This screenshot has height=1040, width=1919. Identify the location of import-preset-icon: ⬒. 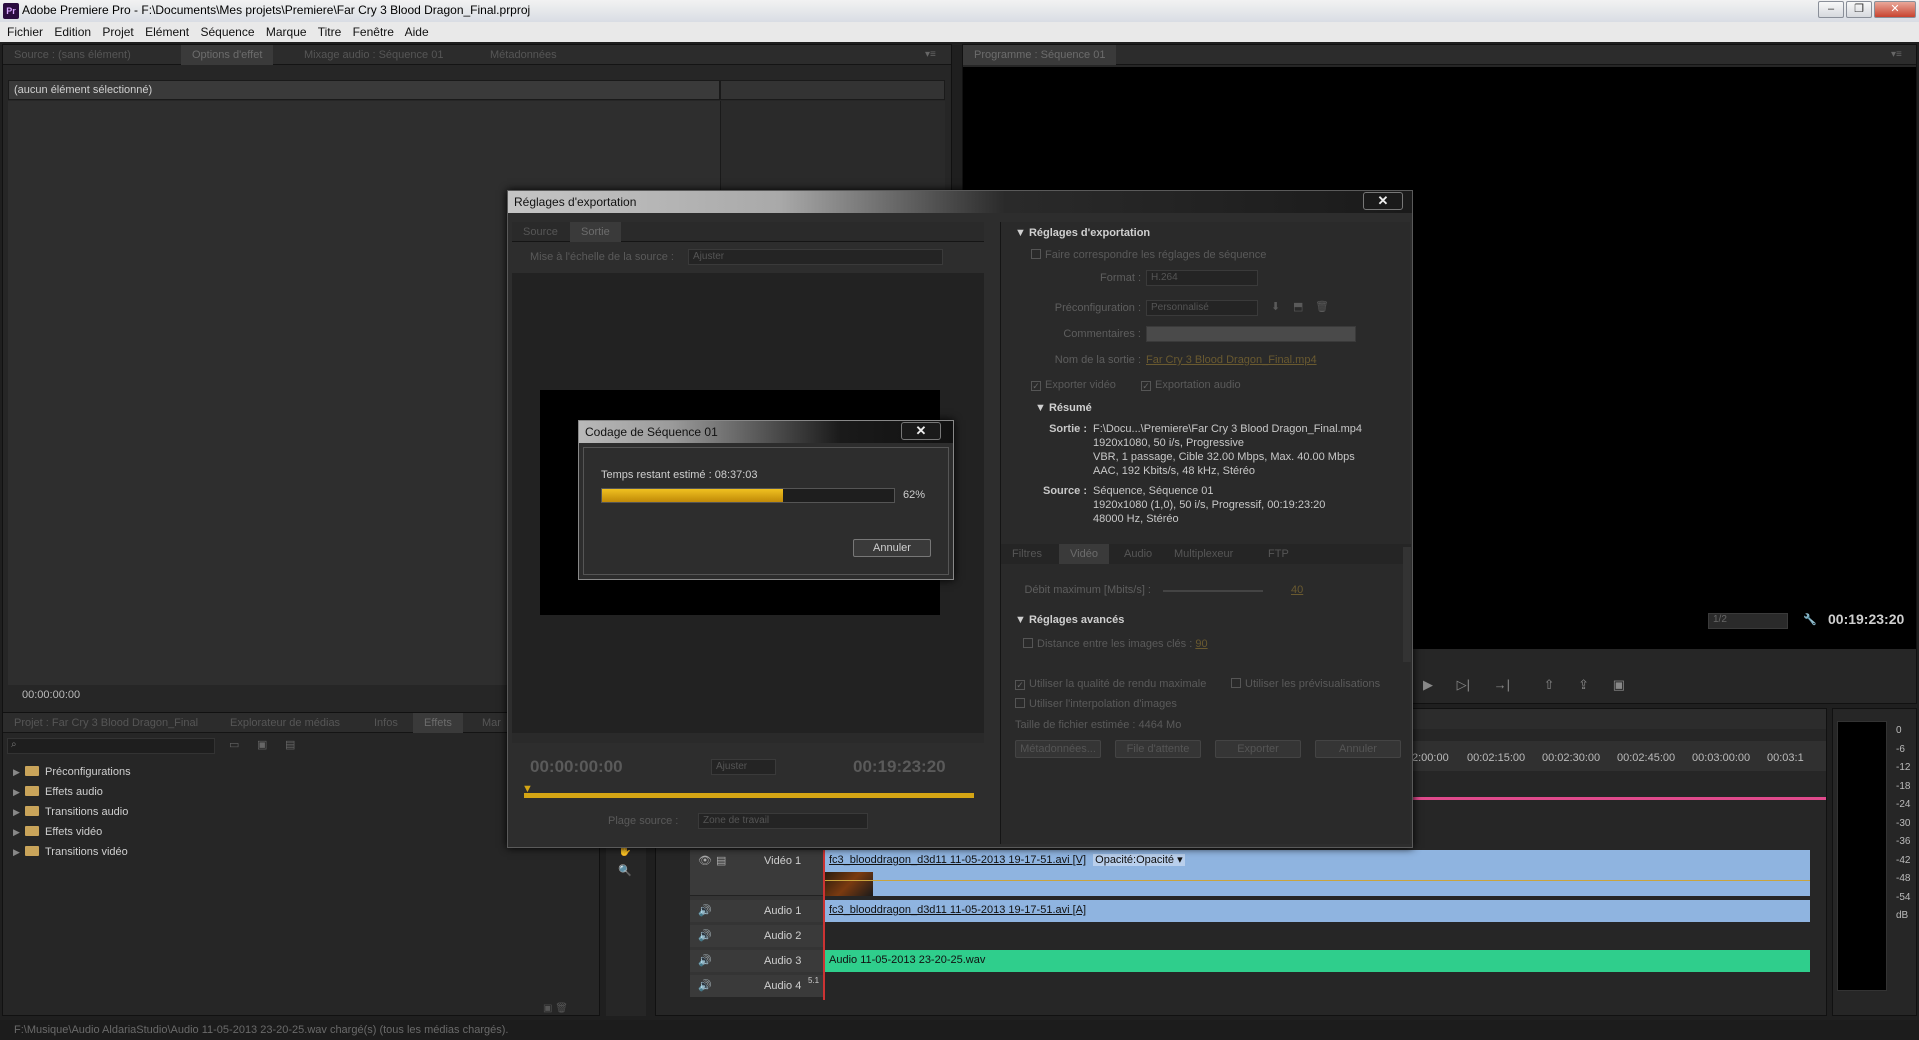
(1298, 306).